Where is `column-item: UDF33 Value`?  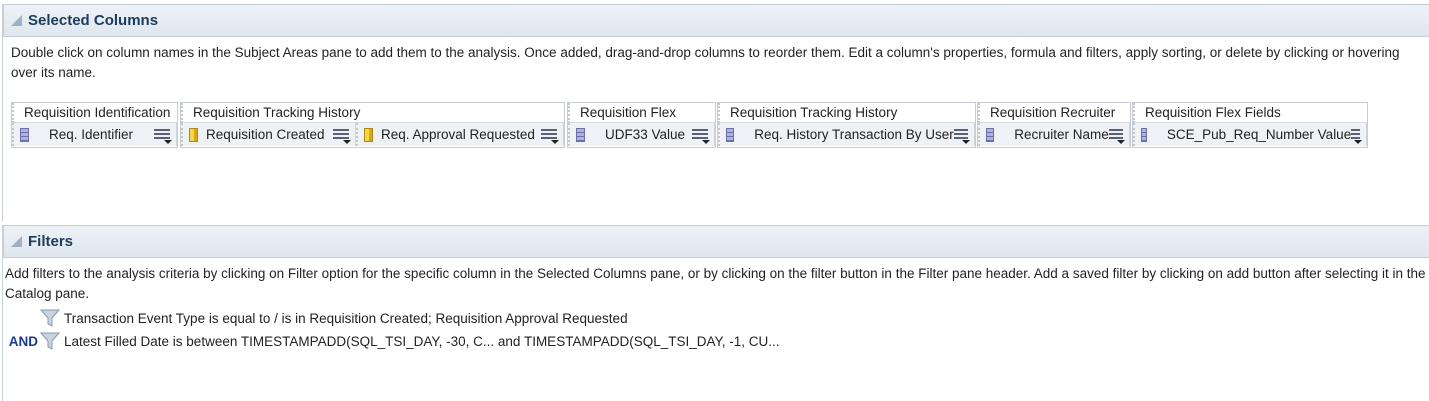 column-item: UDF33 Value is located at coordinates (641, 134).